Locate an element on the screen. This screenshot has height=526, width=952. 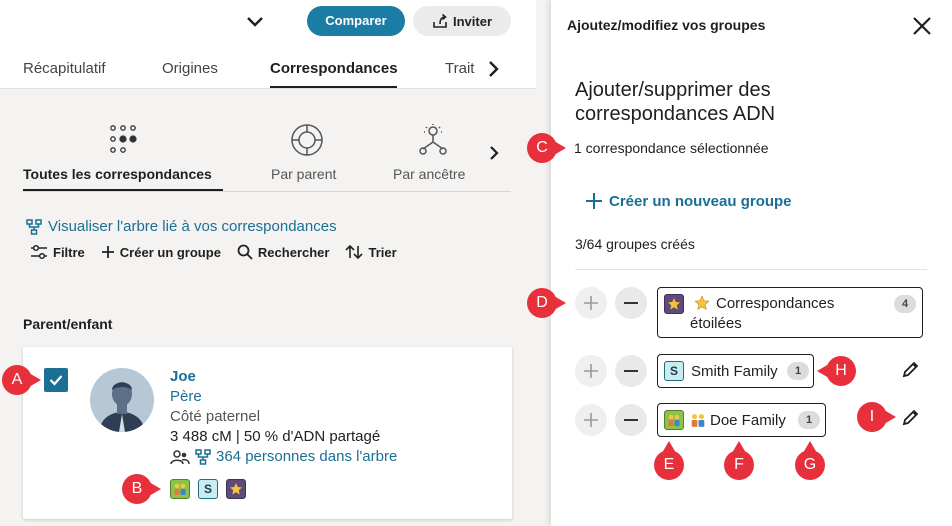
panel-divider is located at coordinates (751, 269).